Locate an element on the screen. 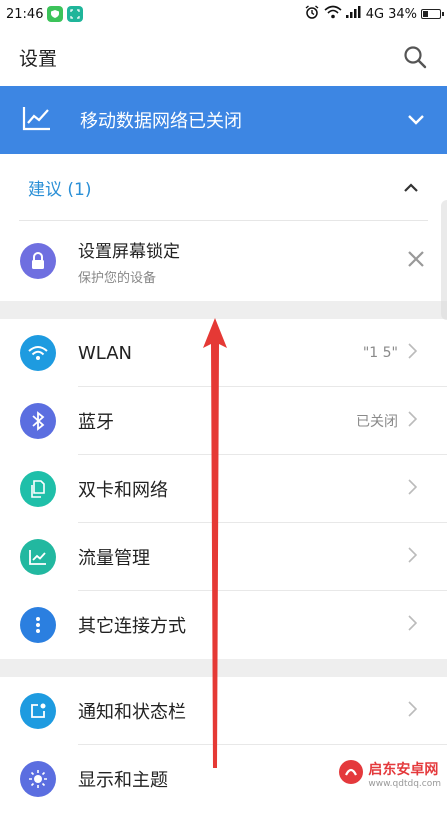 This screenshot has height=813, width=447. settings-item-notifications: 通知和状态栏 is located at coordinates (223, 711).